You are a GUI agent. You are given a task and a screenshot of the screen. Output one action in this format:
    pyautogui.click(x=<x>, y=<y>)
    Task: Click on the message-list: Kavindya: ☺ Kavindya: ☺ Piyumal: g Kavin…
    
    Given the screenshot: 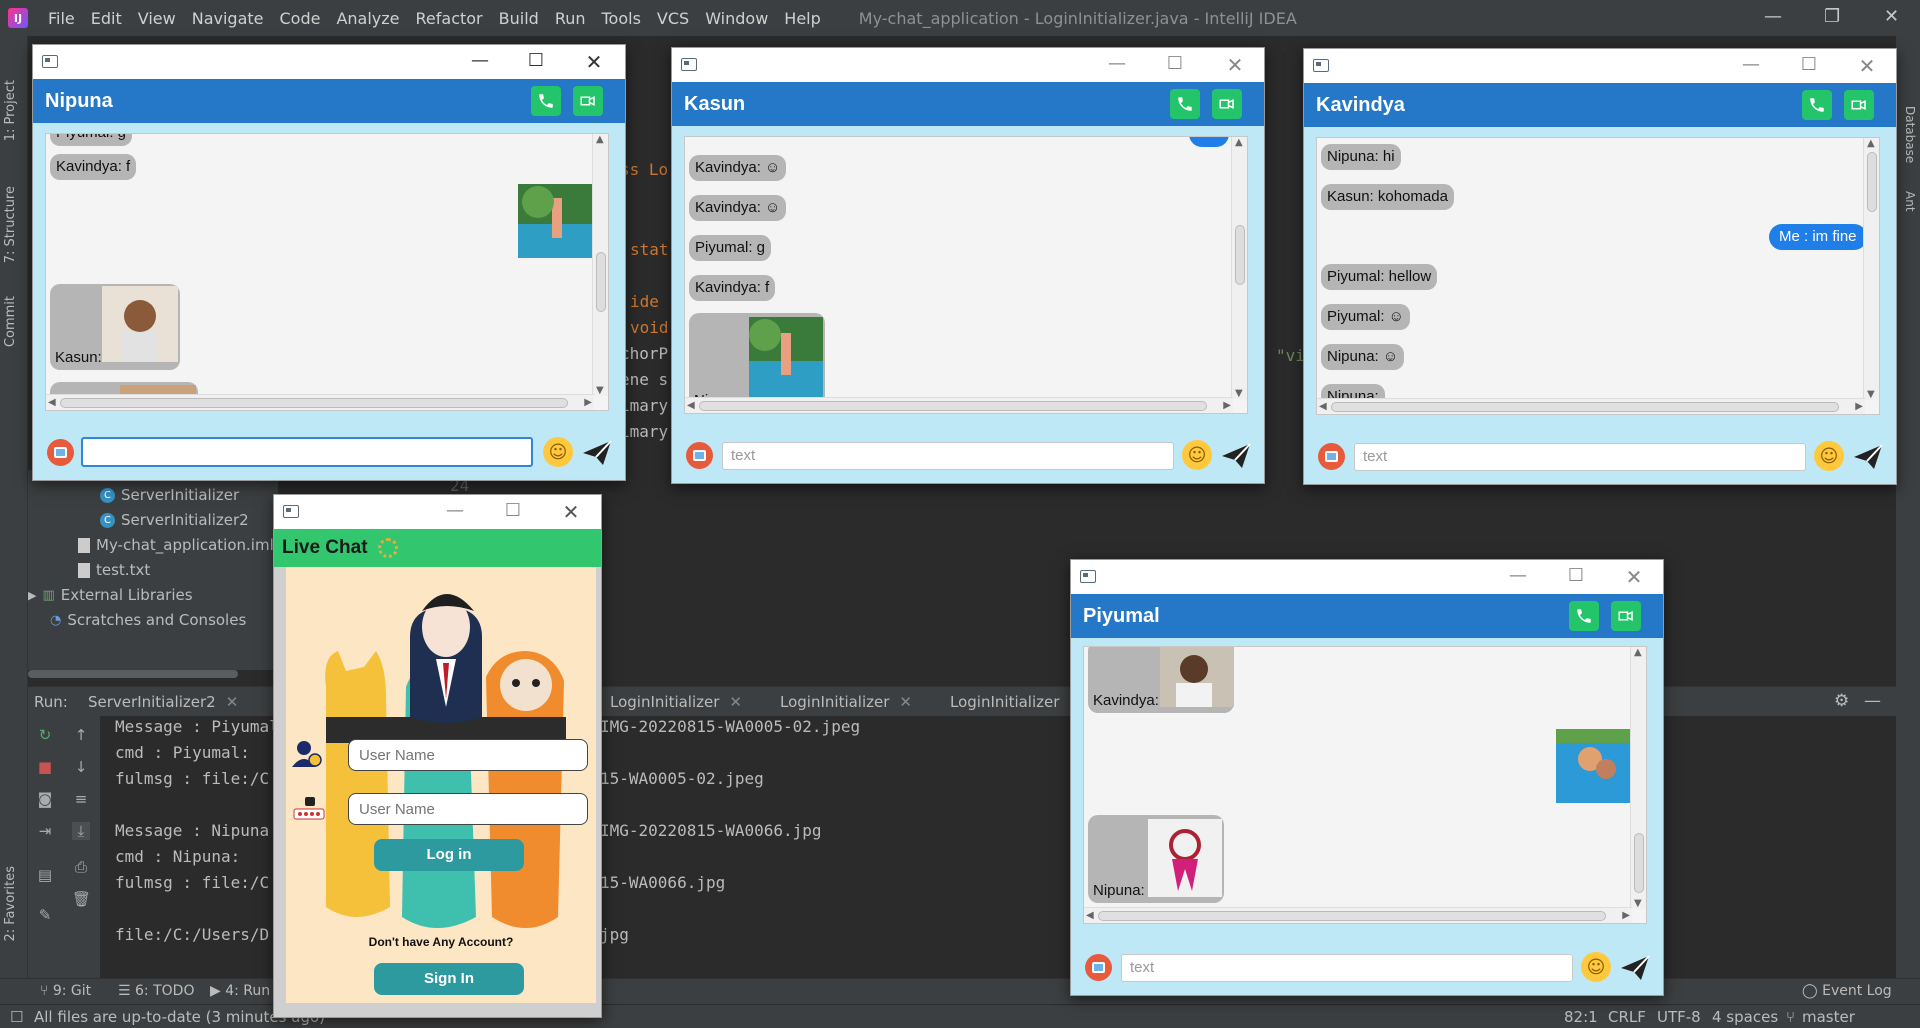 What is the action you would take?
    pyautogui.click(x=966, y=275)
    